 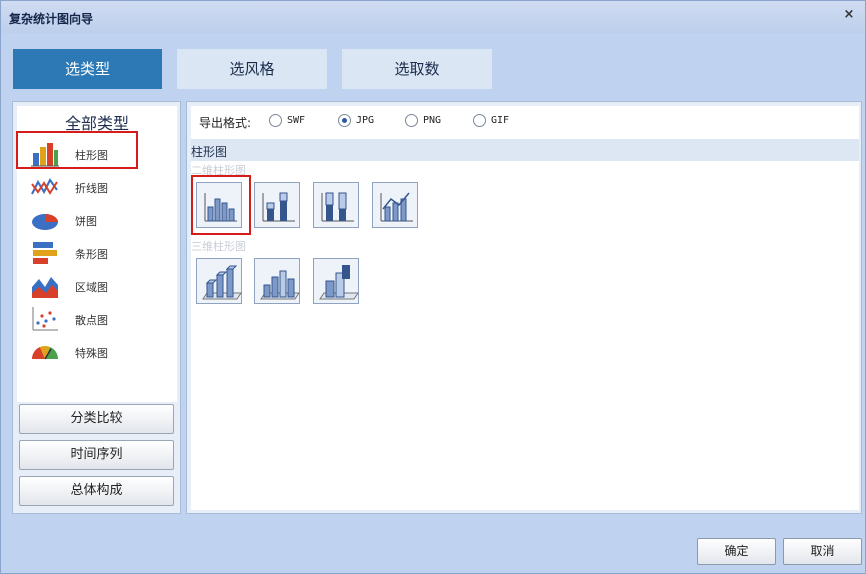 What do you see at coordinates (45, 220) in the screenshot?
I see `pie-chart-icon` at bounding box center [45, 220].